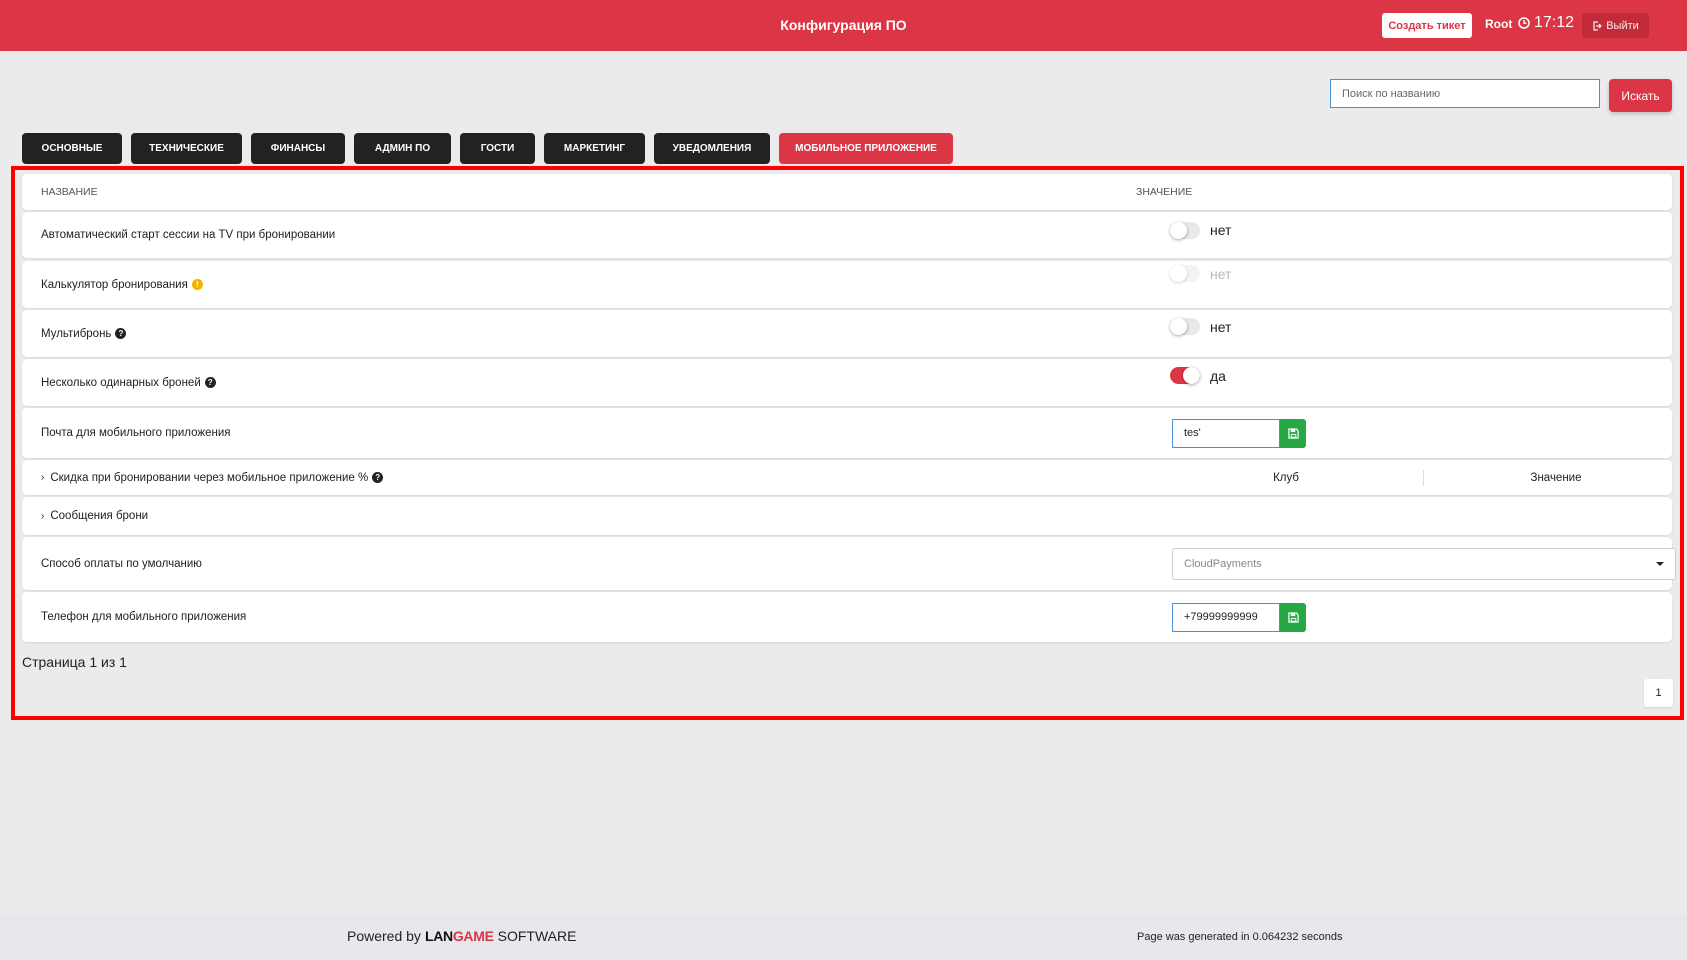 The image size is (1687, 960). I want to click on multi-booking-toggle, so click(1185, 326).